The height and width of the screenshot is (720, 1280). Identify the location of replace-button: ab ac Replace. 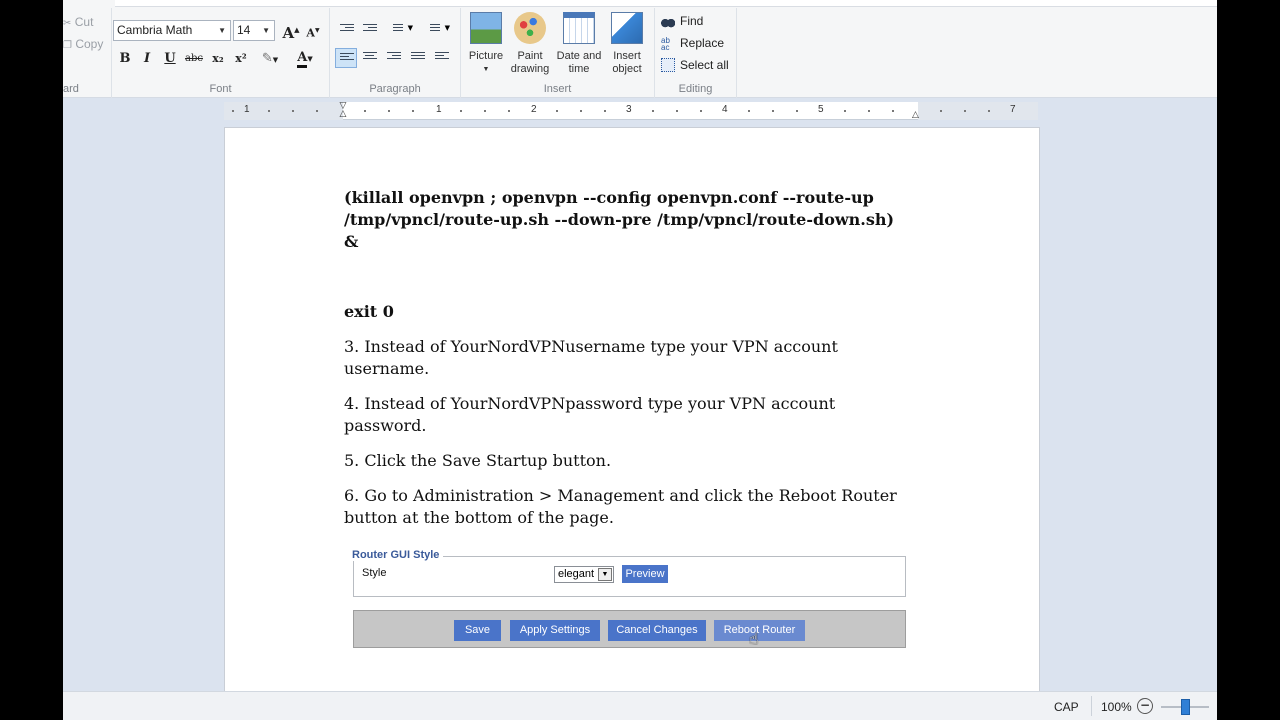
(692, 43).